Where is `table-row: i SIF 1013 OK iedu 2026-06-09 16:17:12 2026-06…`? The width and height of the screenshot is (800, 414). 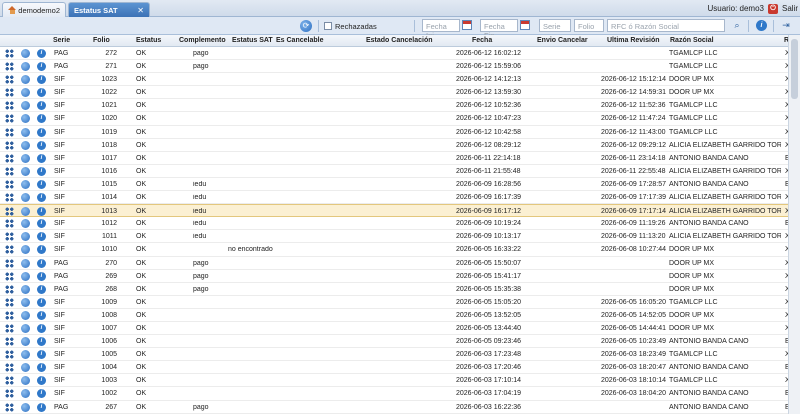
table-row: i SIF 1013 OK iedu 2026-06-09 16:17:12 2026-06… is located at coordinates (394, 211).